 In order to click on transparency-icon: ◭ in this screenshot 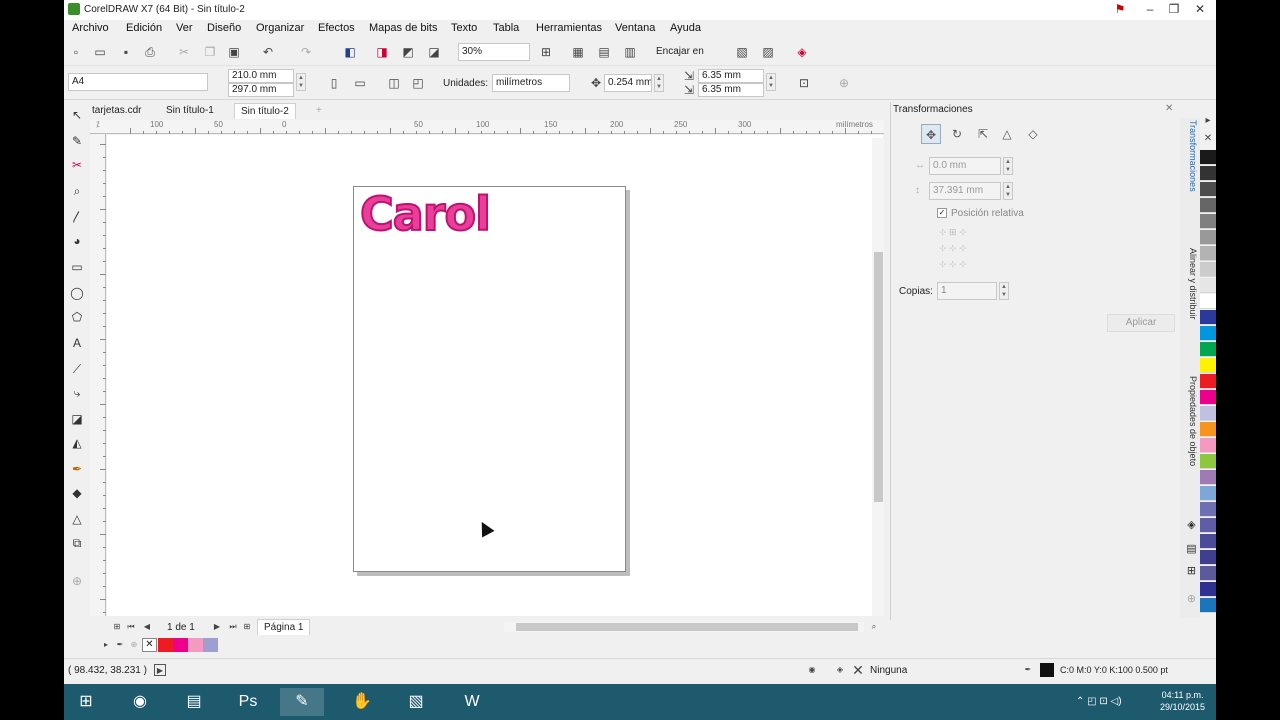, I will do `click(77, 443)`.